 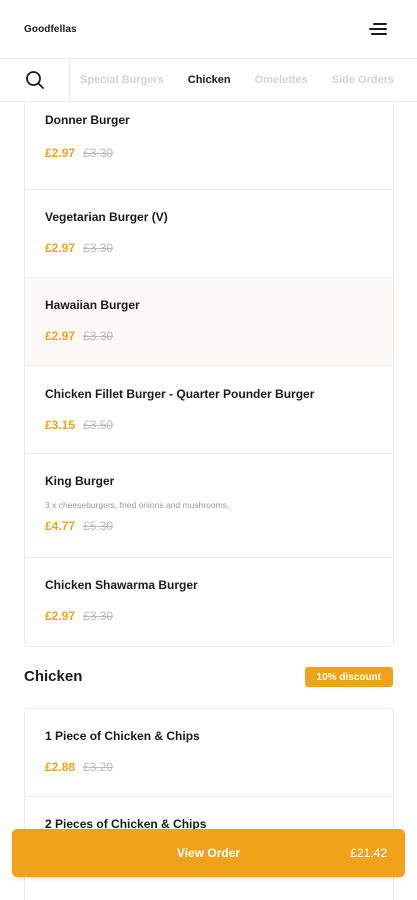 I want to click on tab-chicken: Chicken, so click(x=209, y=80).